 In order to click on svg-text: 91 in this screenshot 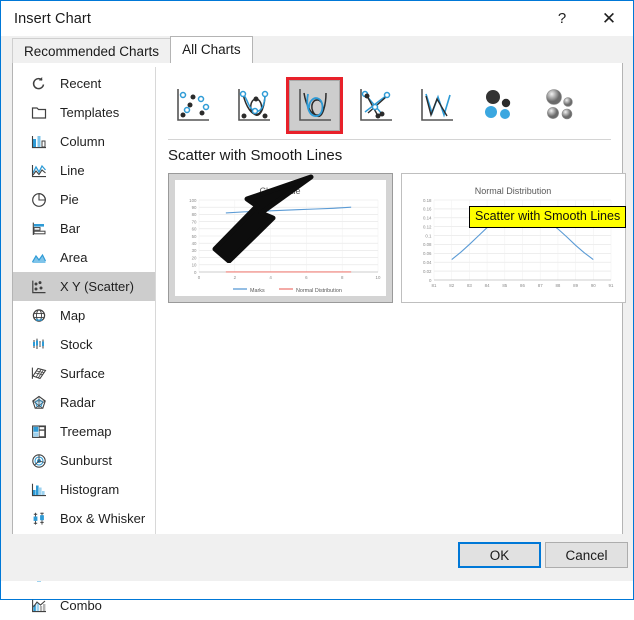, I will do `click(611, 285)`.